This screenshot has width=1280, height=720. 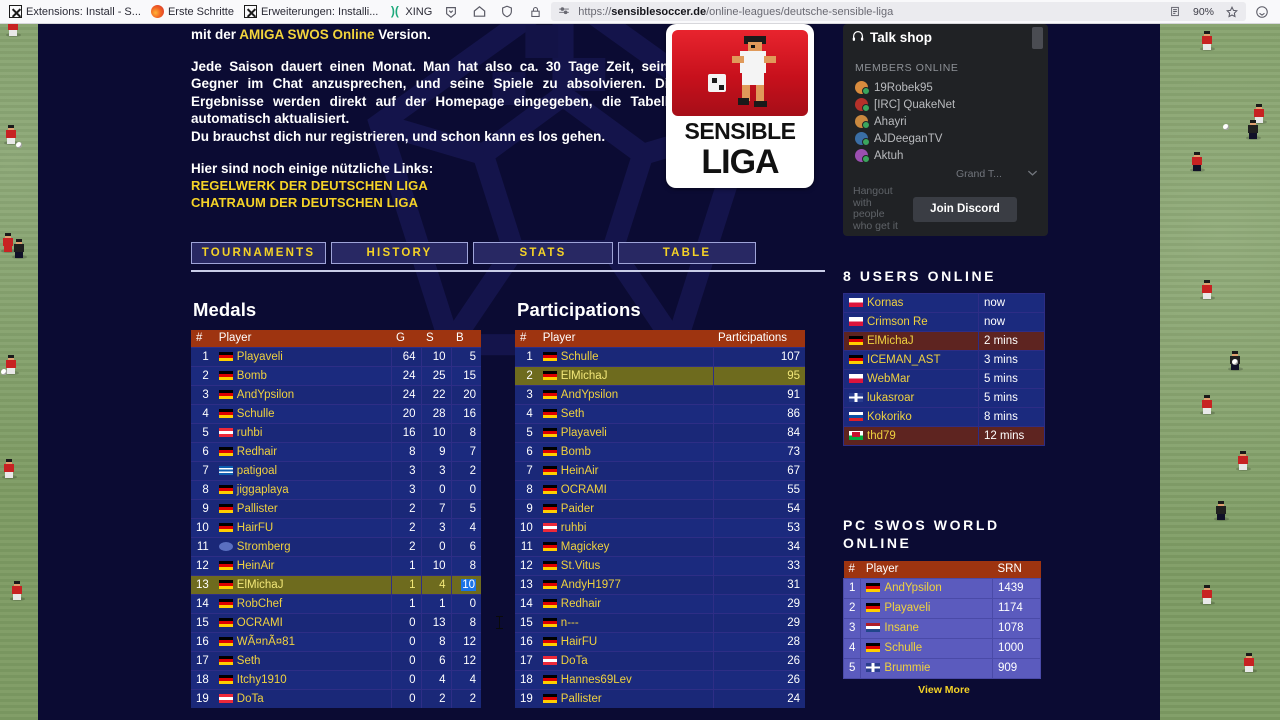 What do you see at coordinates (302, 489) in the screenshot?
I see `cell-player: jiggaplaya` at bounding box center [302, 489].